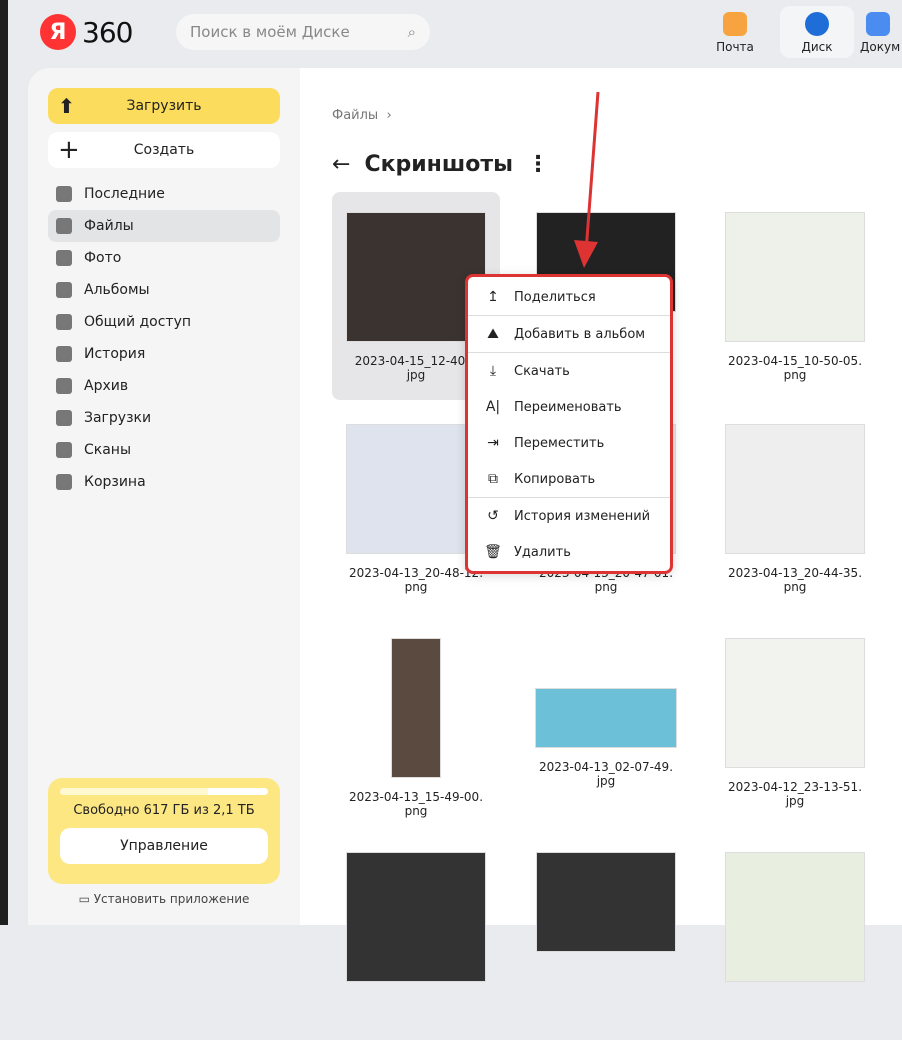 The height and width of the screenshot is (1040, 902). Describe the element at coordinates (493, 443) in the screenshot. I see `menu-item-icon: ⇥` at that location.